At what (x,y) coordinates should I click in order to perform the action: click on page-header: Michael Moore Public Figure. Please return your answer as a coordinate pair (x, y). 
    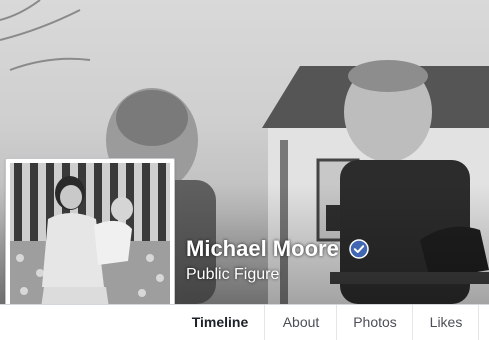
    Looking at the image, I should click on (278, 260).